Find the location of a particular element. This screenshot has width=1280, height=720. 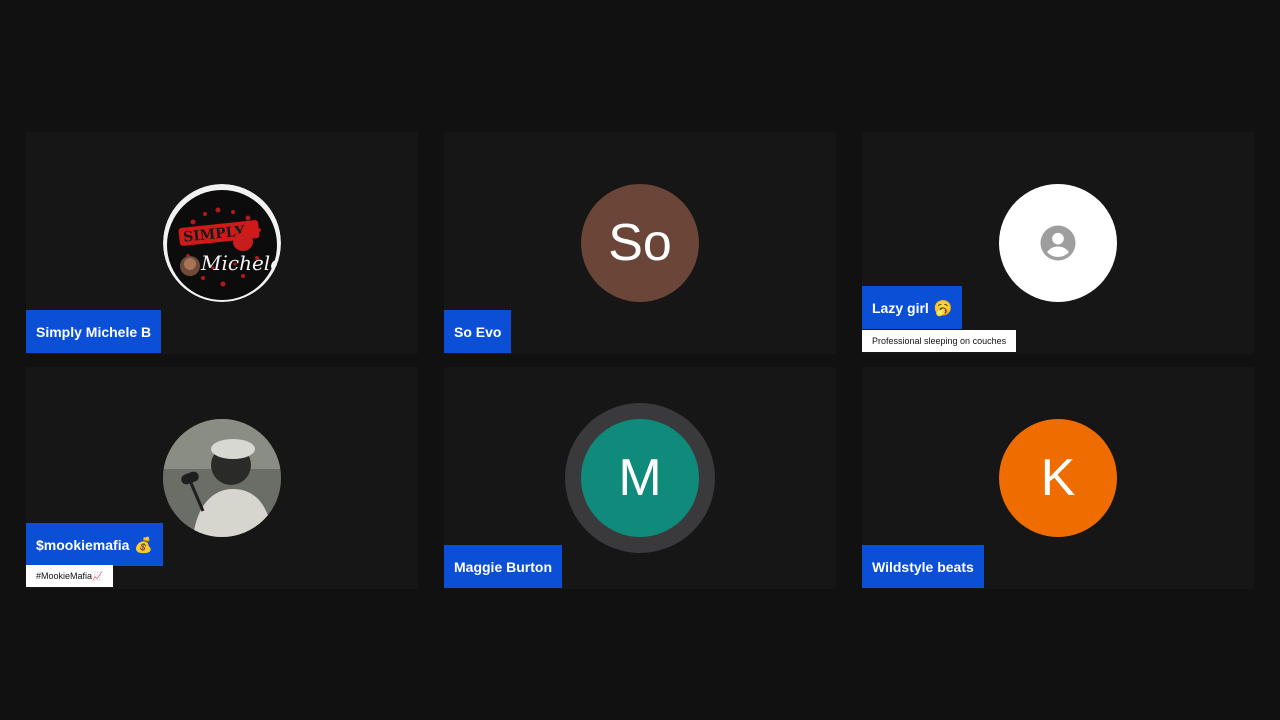

participant-name: So Evo is located at coordinates (478, 331).